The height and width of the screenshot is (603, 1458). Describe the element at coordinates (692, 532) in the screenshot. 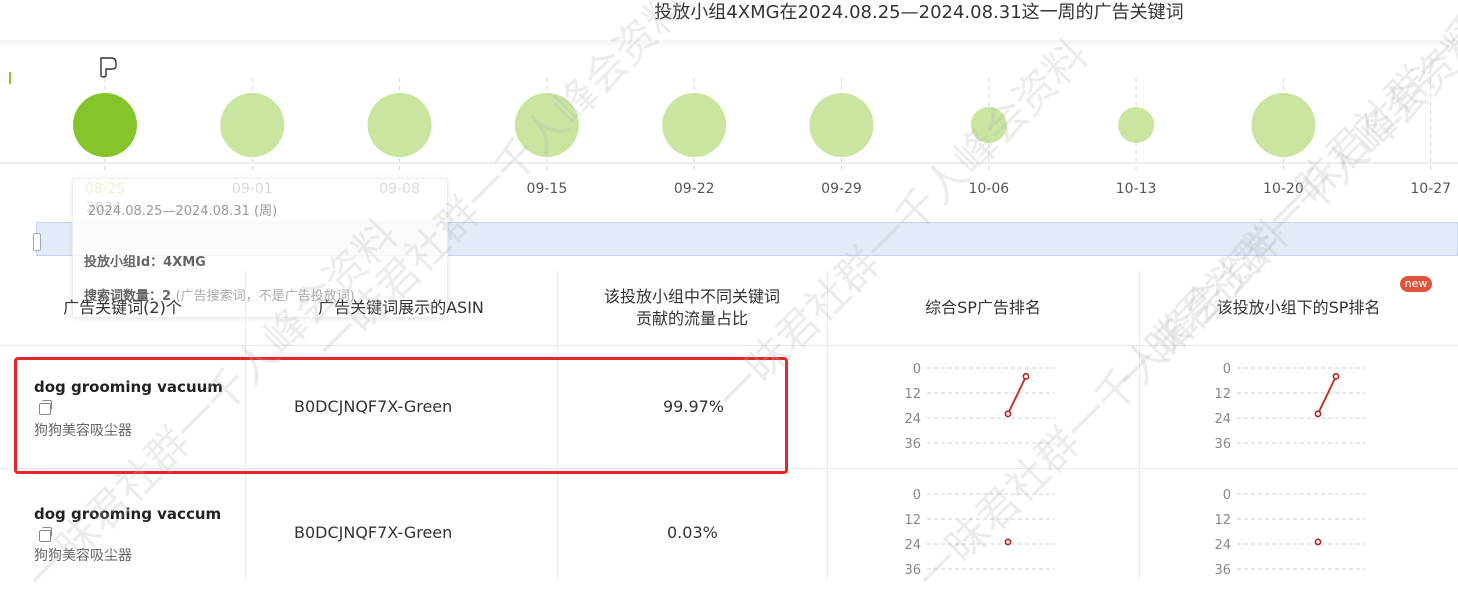

I see `traffic-share-value: 0.03%` at that location.